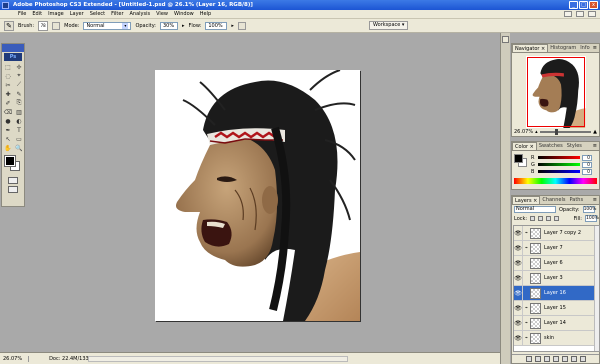 The height and width of the screenshot is (364, 600). I want to click on blur-tool-icon: ●, so click(8, 121).